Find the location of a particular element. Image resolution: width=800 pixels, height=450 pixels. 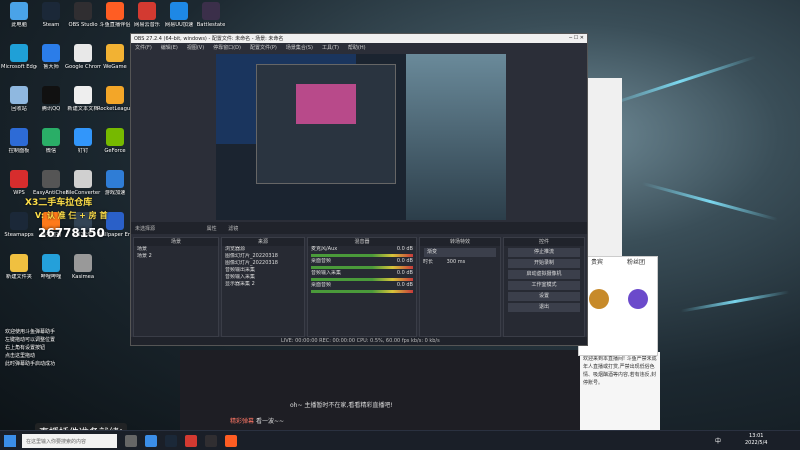

netease-icon is located at coordinates (191, 441).